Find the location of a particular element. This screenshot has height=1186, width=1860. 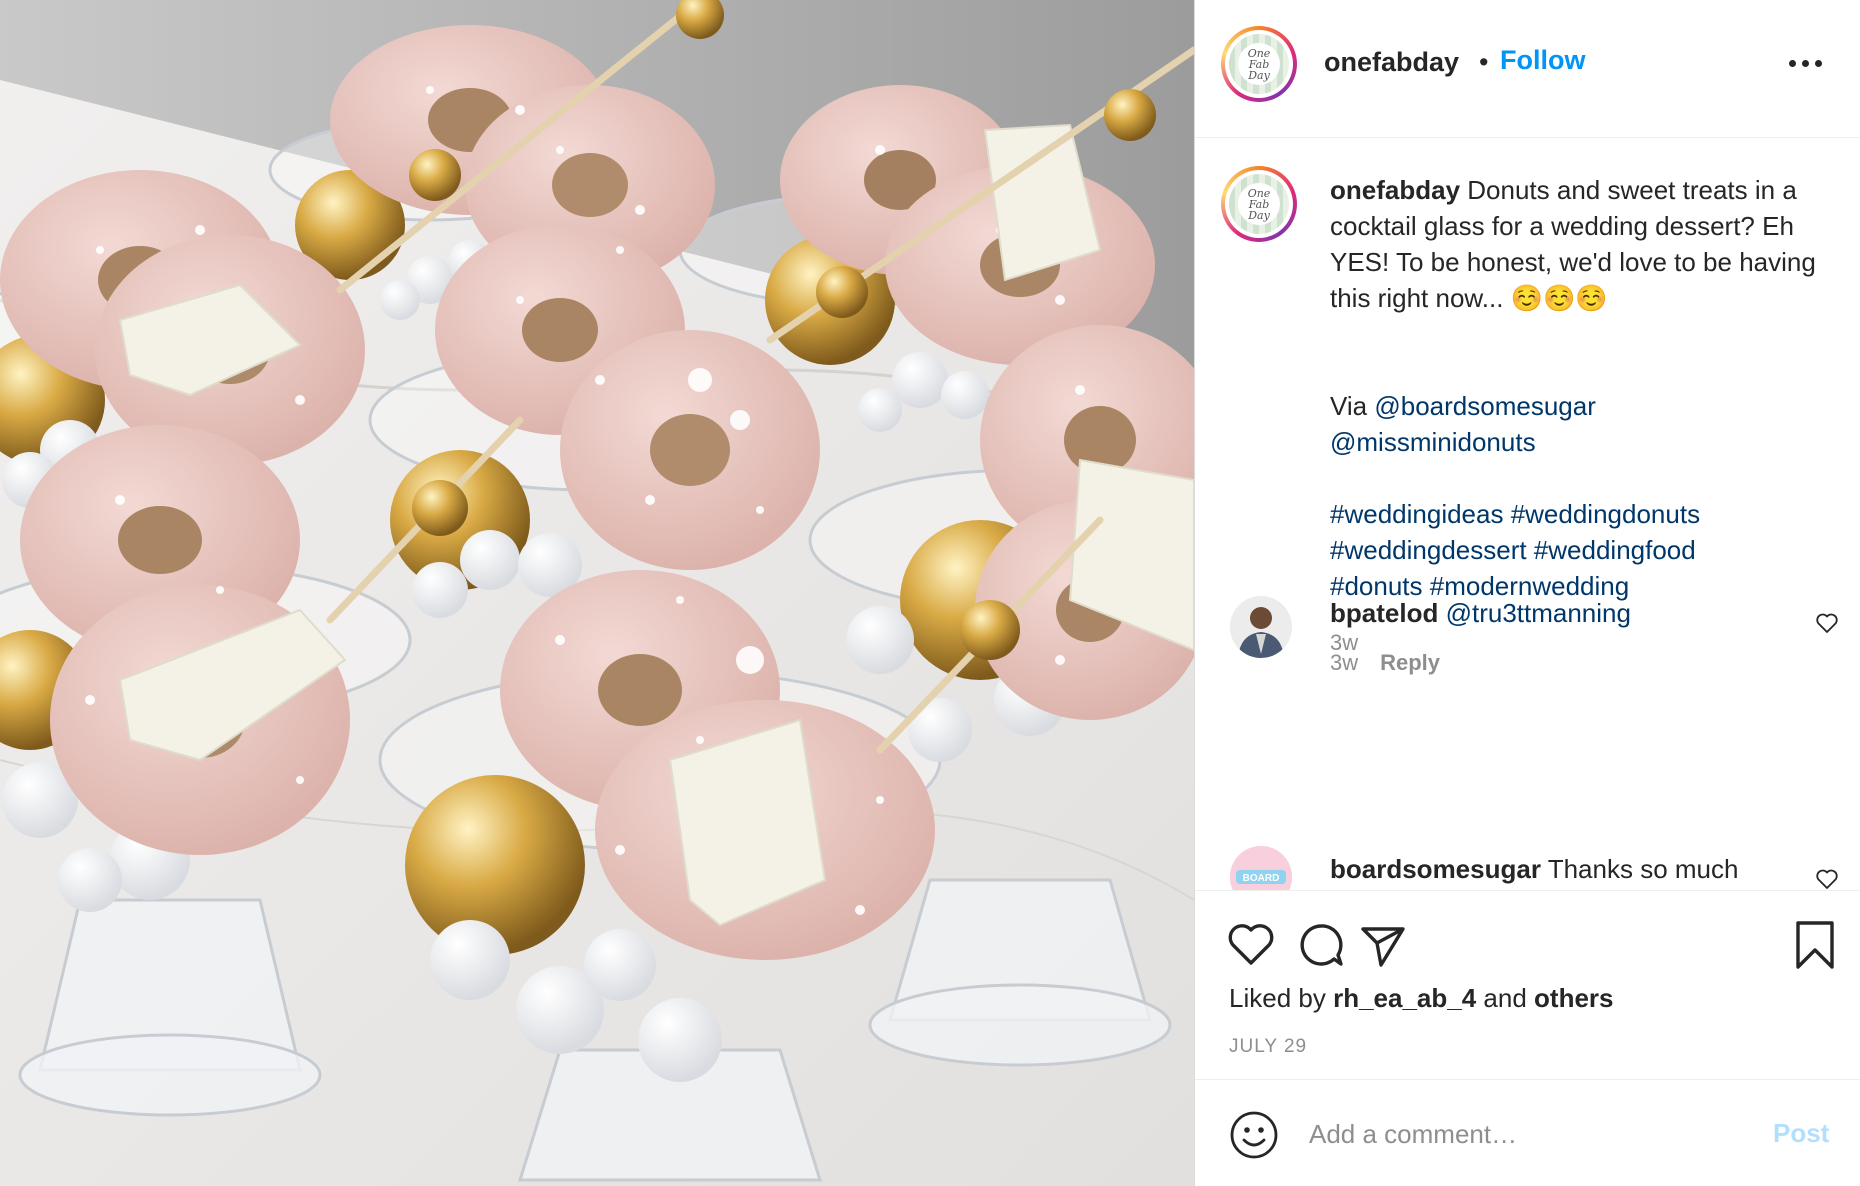

likes-prefix: Liked by is located at coordinates (1277, 998).